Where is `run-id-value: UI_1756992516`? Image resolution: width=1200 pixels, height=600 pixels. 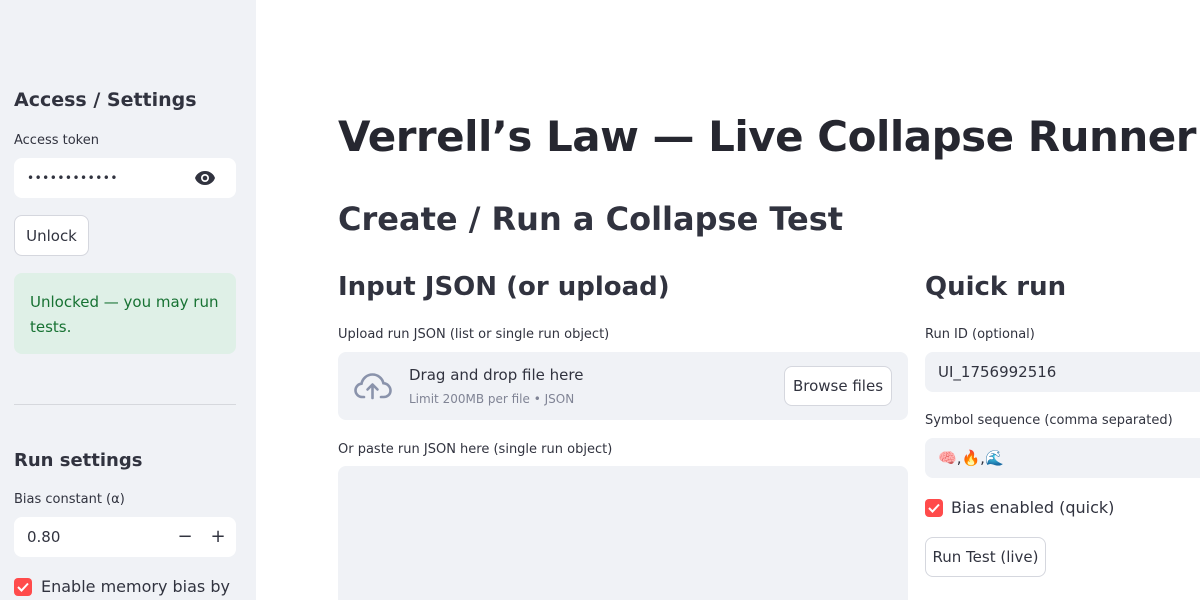
run-id-value: UI_1756992516 is located at coordinates (997, 372).